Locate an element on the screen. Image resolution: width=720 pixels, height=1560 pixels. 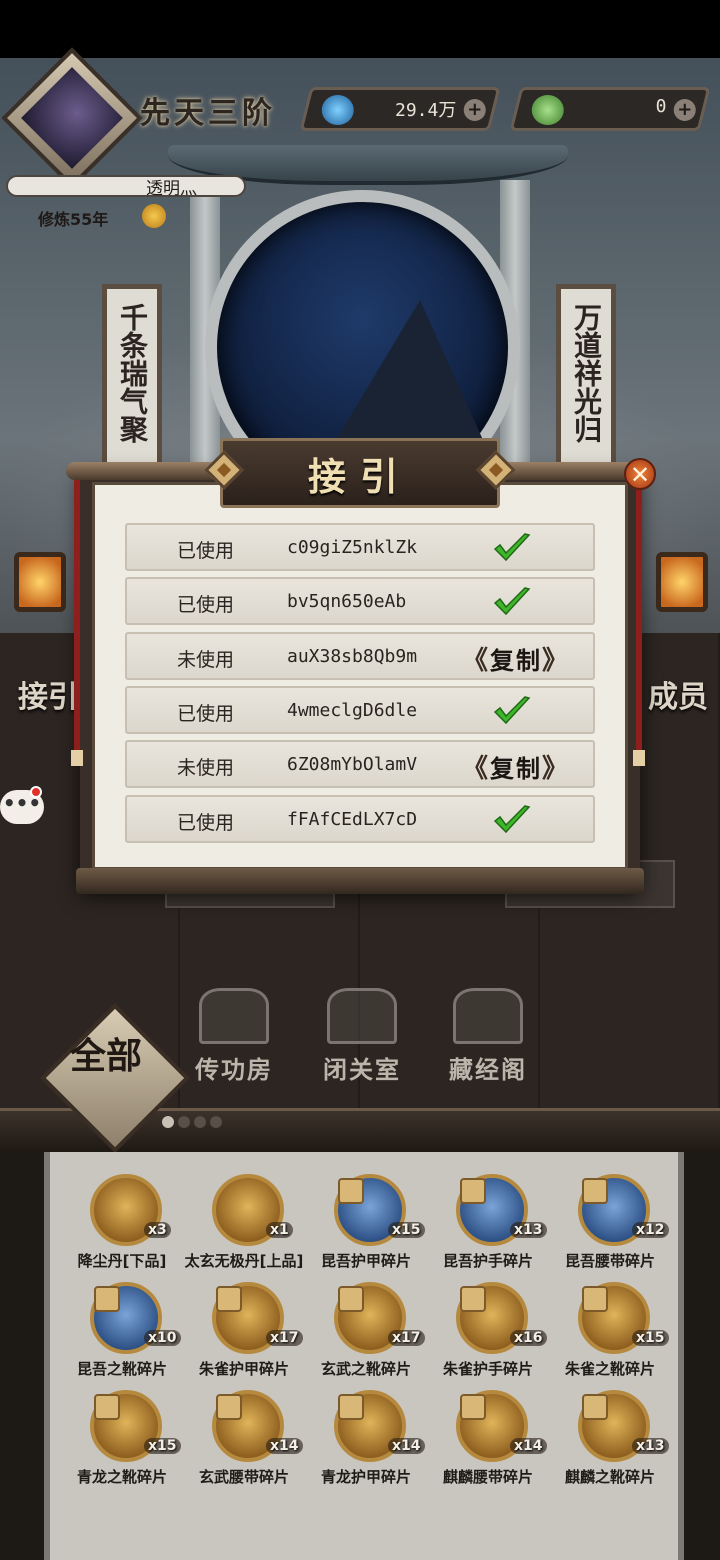
invite-code: auX38sb8Qb9m is located at coordinates (352, 656).